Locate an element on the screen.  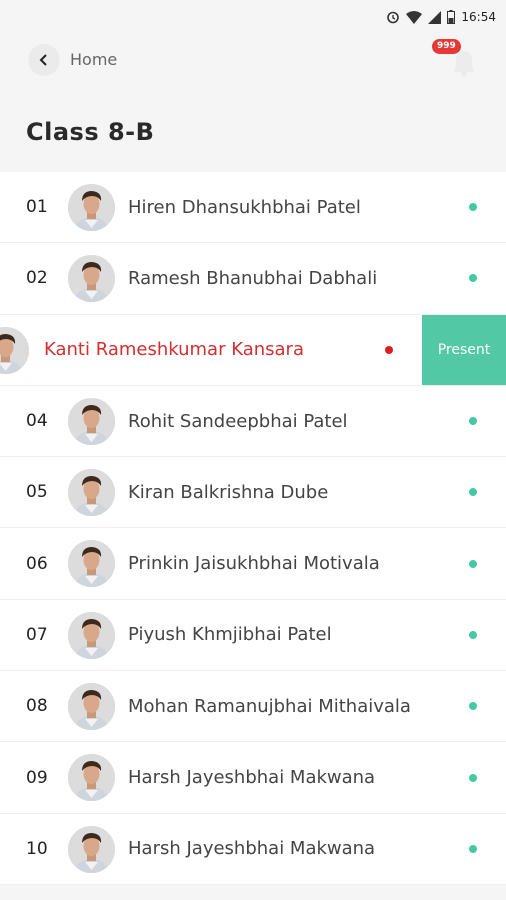
roll-number: 05 is located at coordinates (37, 492).